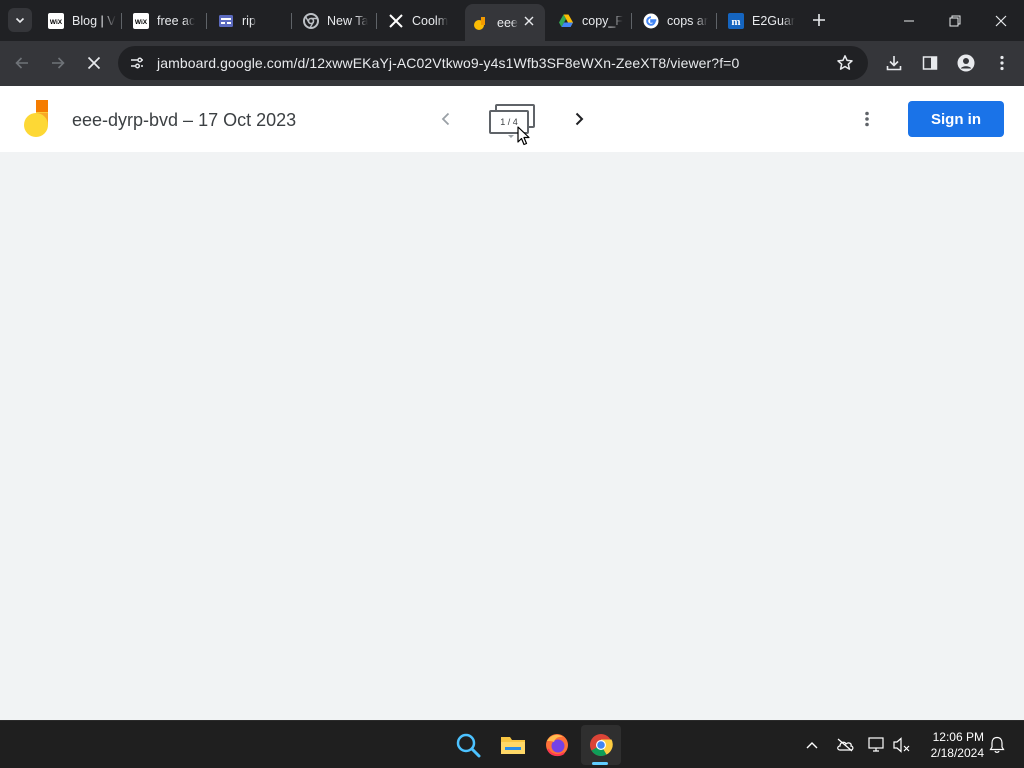 The image size is (1024, 768). I want to click on arrow-right-icon, so click(58, 63).